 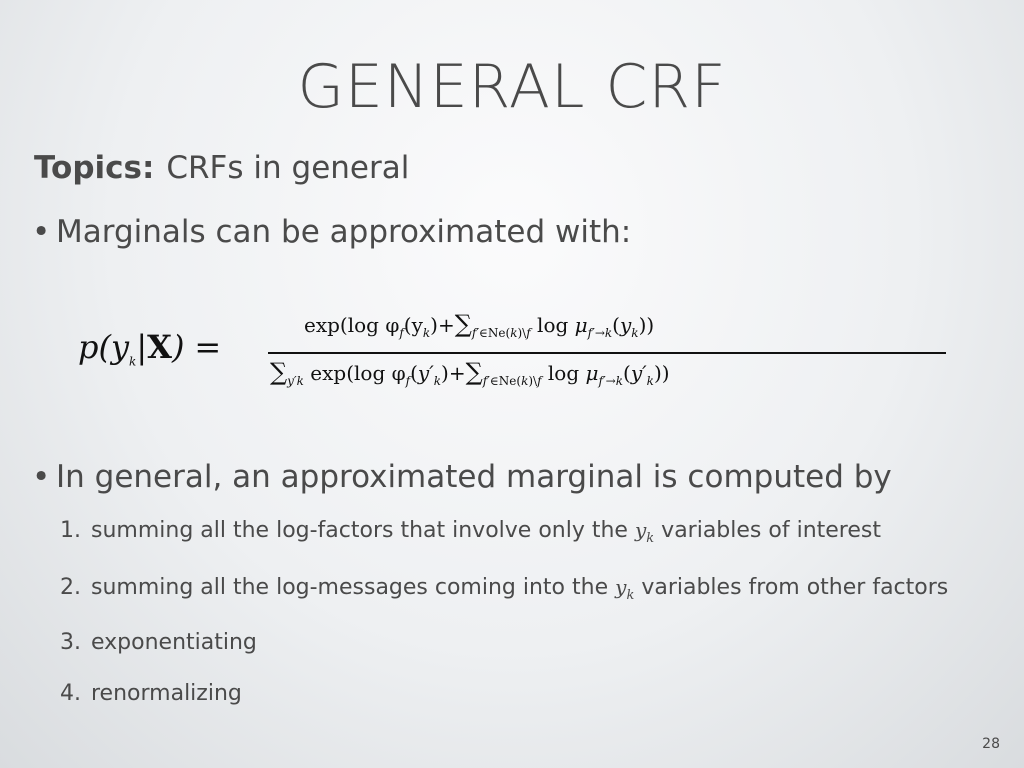 I want to click on bullet-marginals: • Marginals can be approximated with:, so click(x=331, y=232).